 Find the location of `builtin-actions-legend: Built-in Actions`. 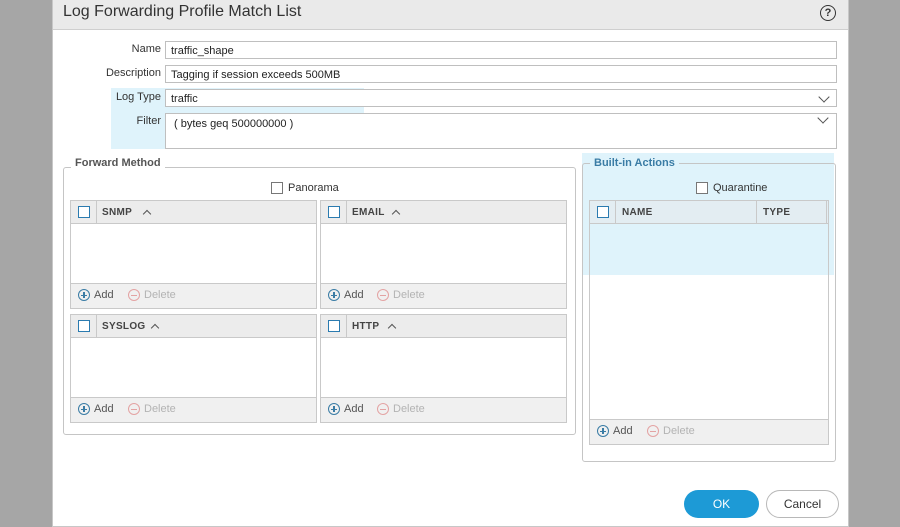

builtin-actions-legend: Built-in Actions is located at coordinates (634, 163).